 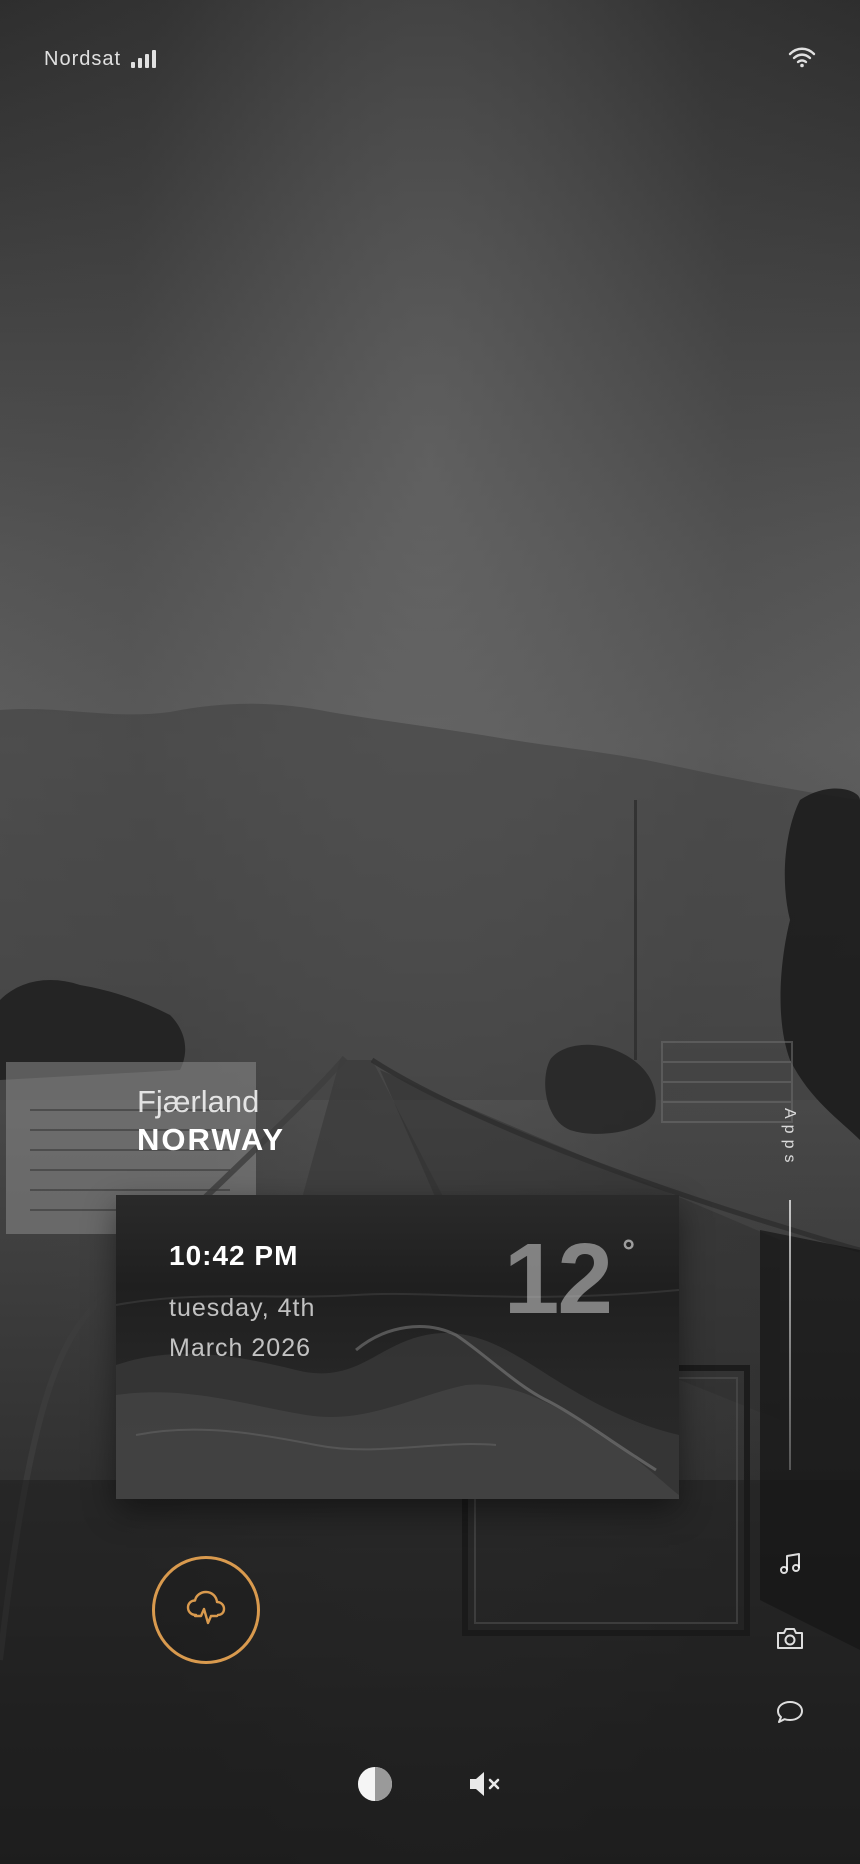 I want to click on status-bar: Nordsat, so click(x=430, y=59).